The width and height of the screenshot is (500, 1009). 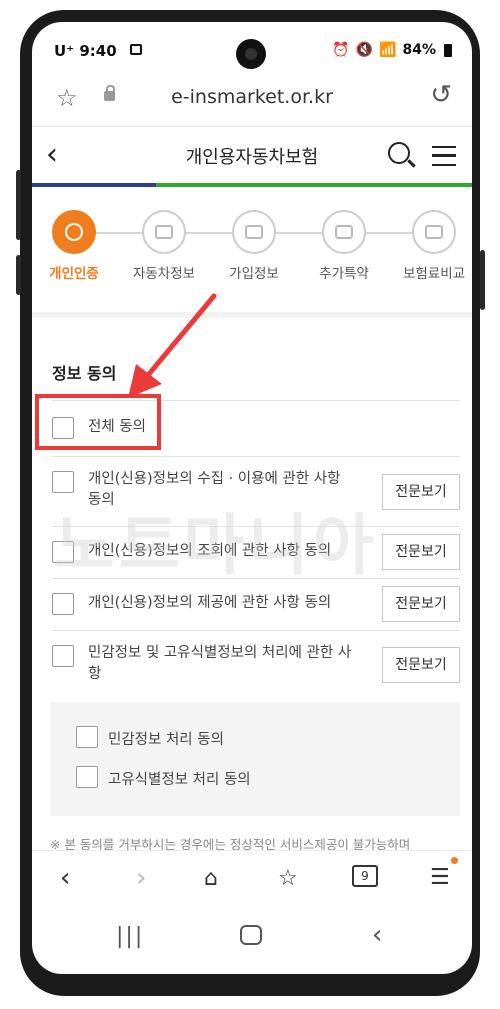 I want to click on consent-item-sensitive: 민감정보 및 고유식별정보의 처리에 관한 사항 전문보기, so click(x=256, y=664).